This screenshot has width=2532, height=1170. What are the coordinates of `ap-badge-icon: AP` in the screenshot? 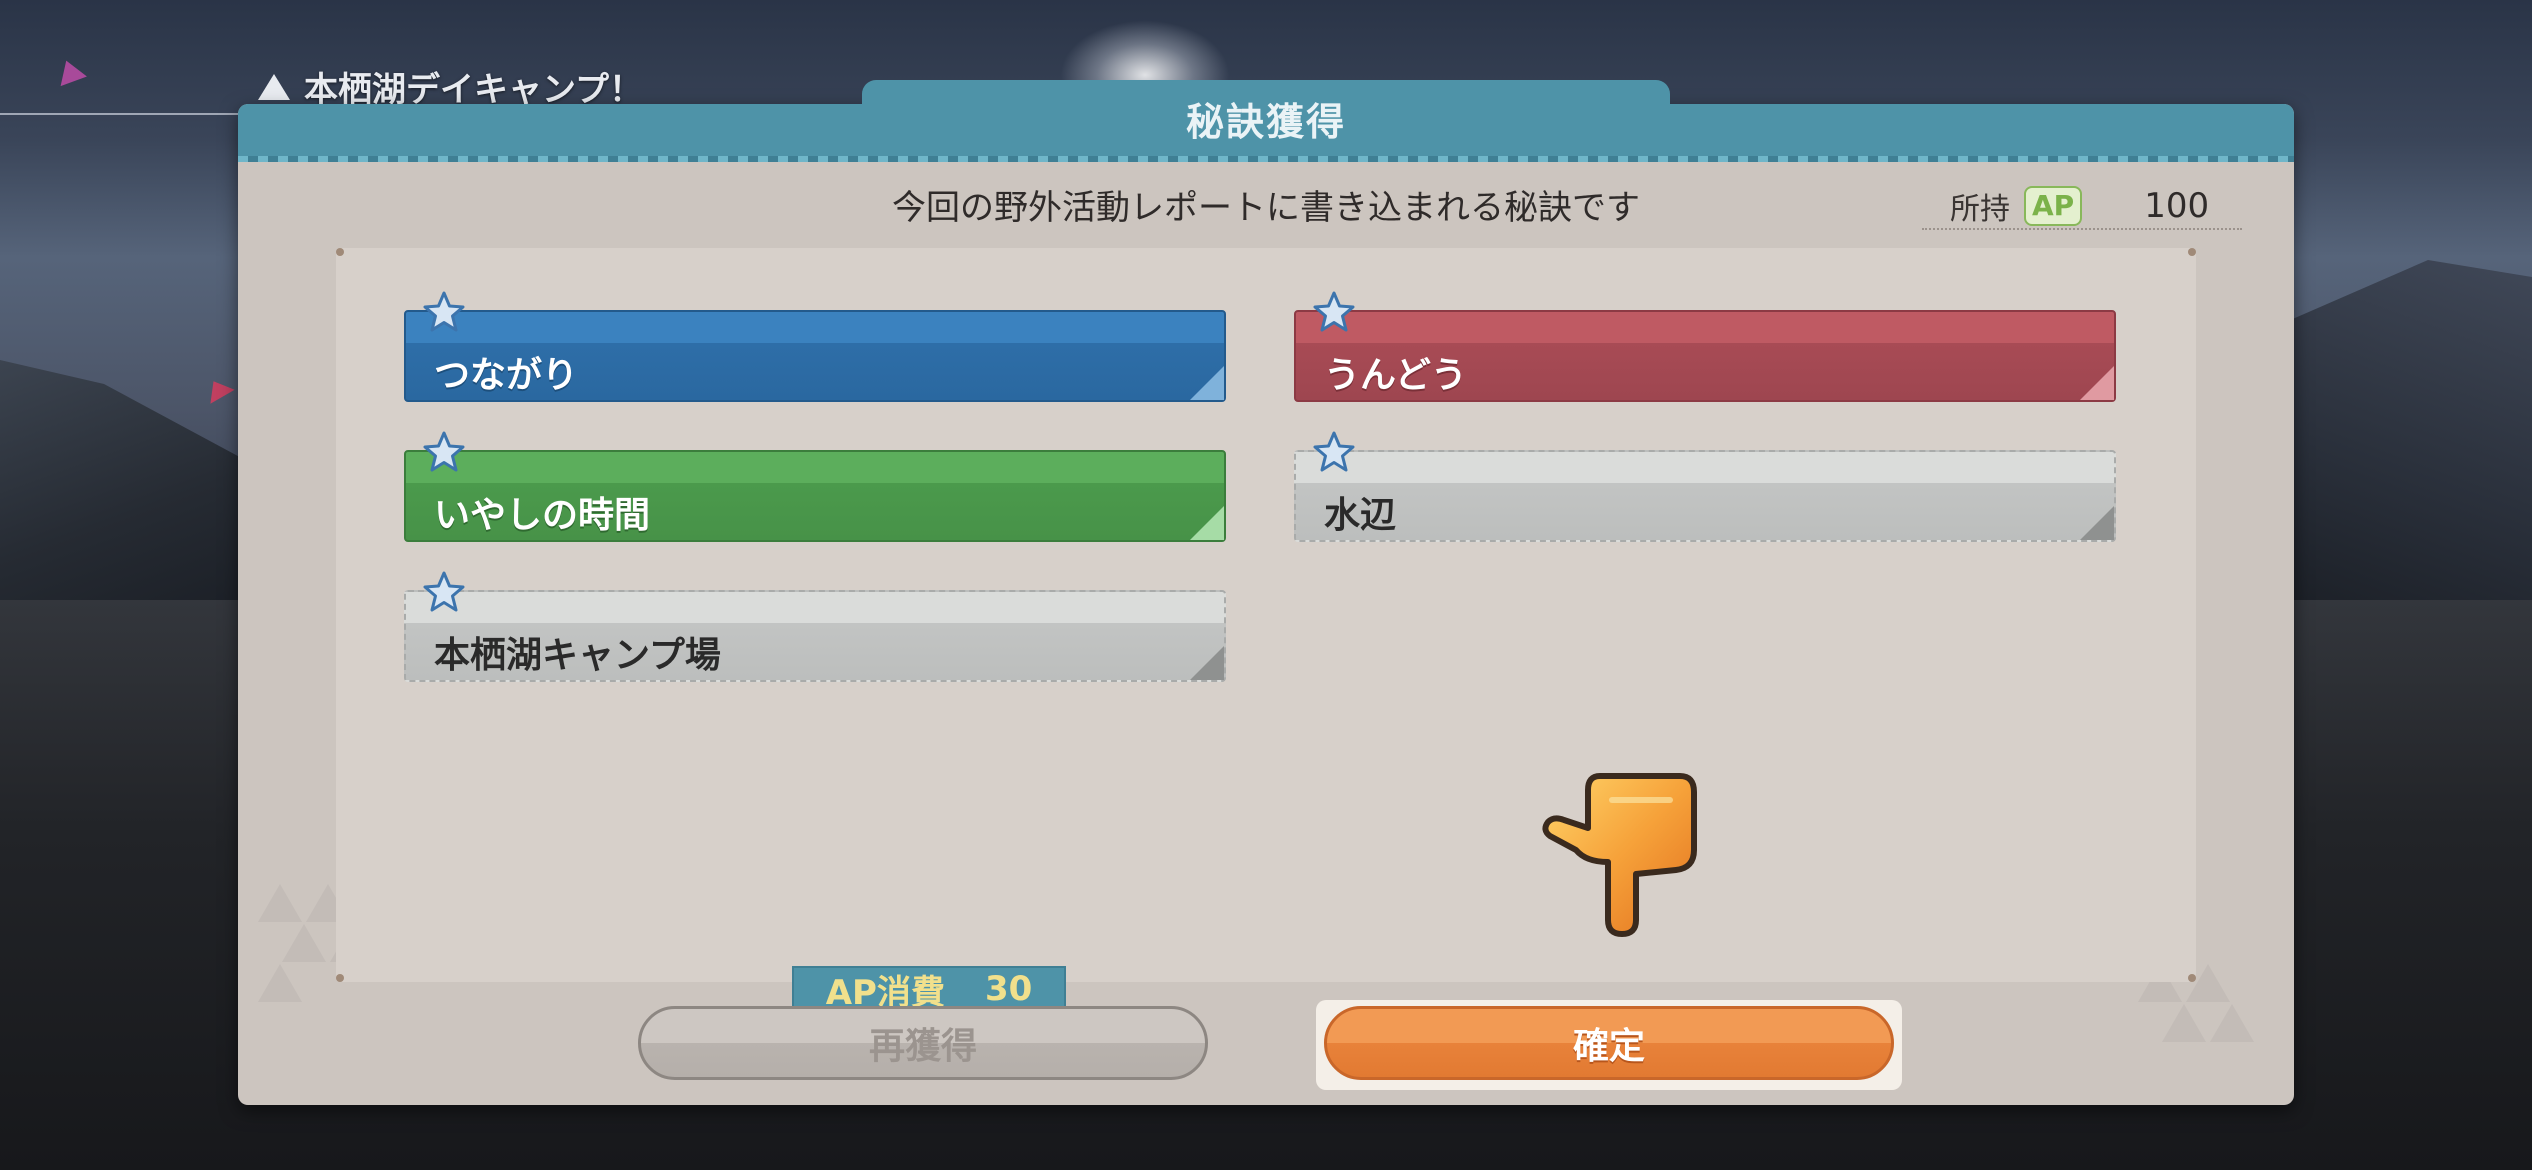 It's located at (2053, 206).